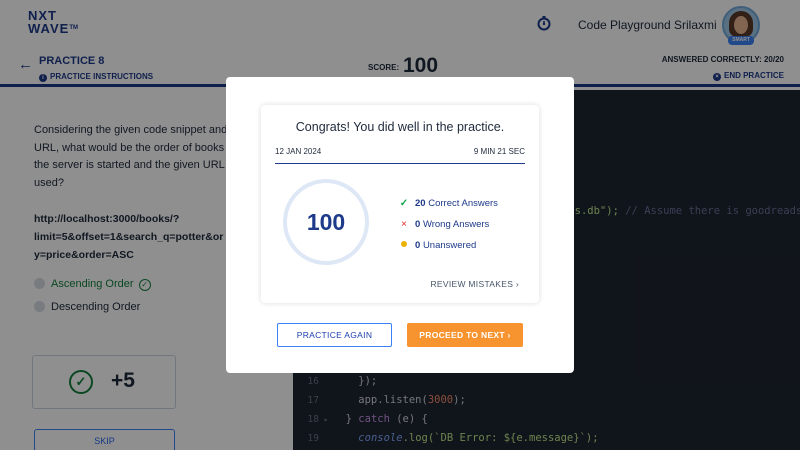 This screenshot has width=800, height=450. Describe the element at coordinates (420, 203) in the screenshot. I see `stat-count: 20` at that location.